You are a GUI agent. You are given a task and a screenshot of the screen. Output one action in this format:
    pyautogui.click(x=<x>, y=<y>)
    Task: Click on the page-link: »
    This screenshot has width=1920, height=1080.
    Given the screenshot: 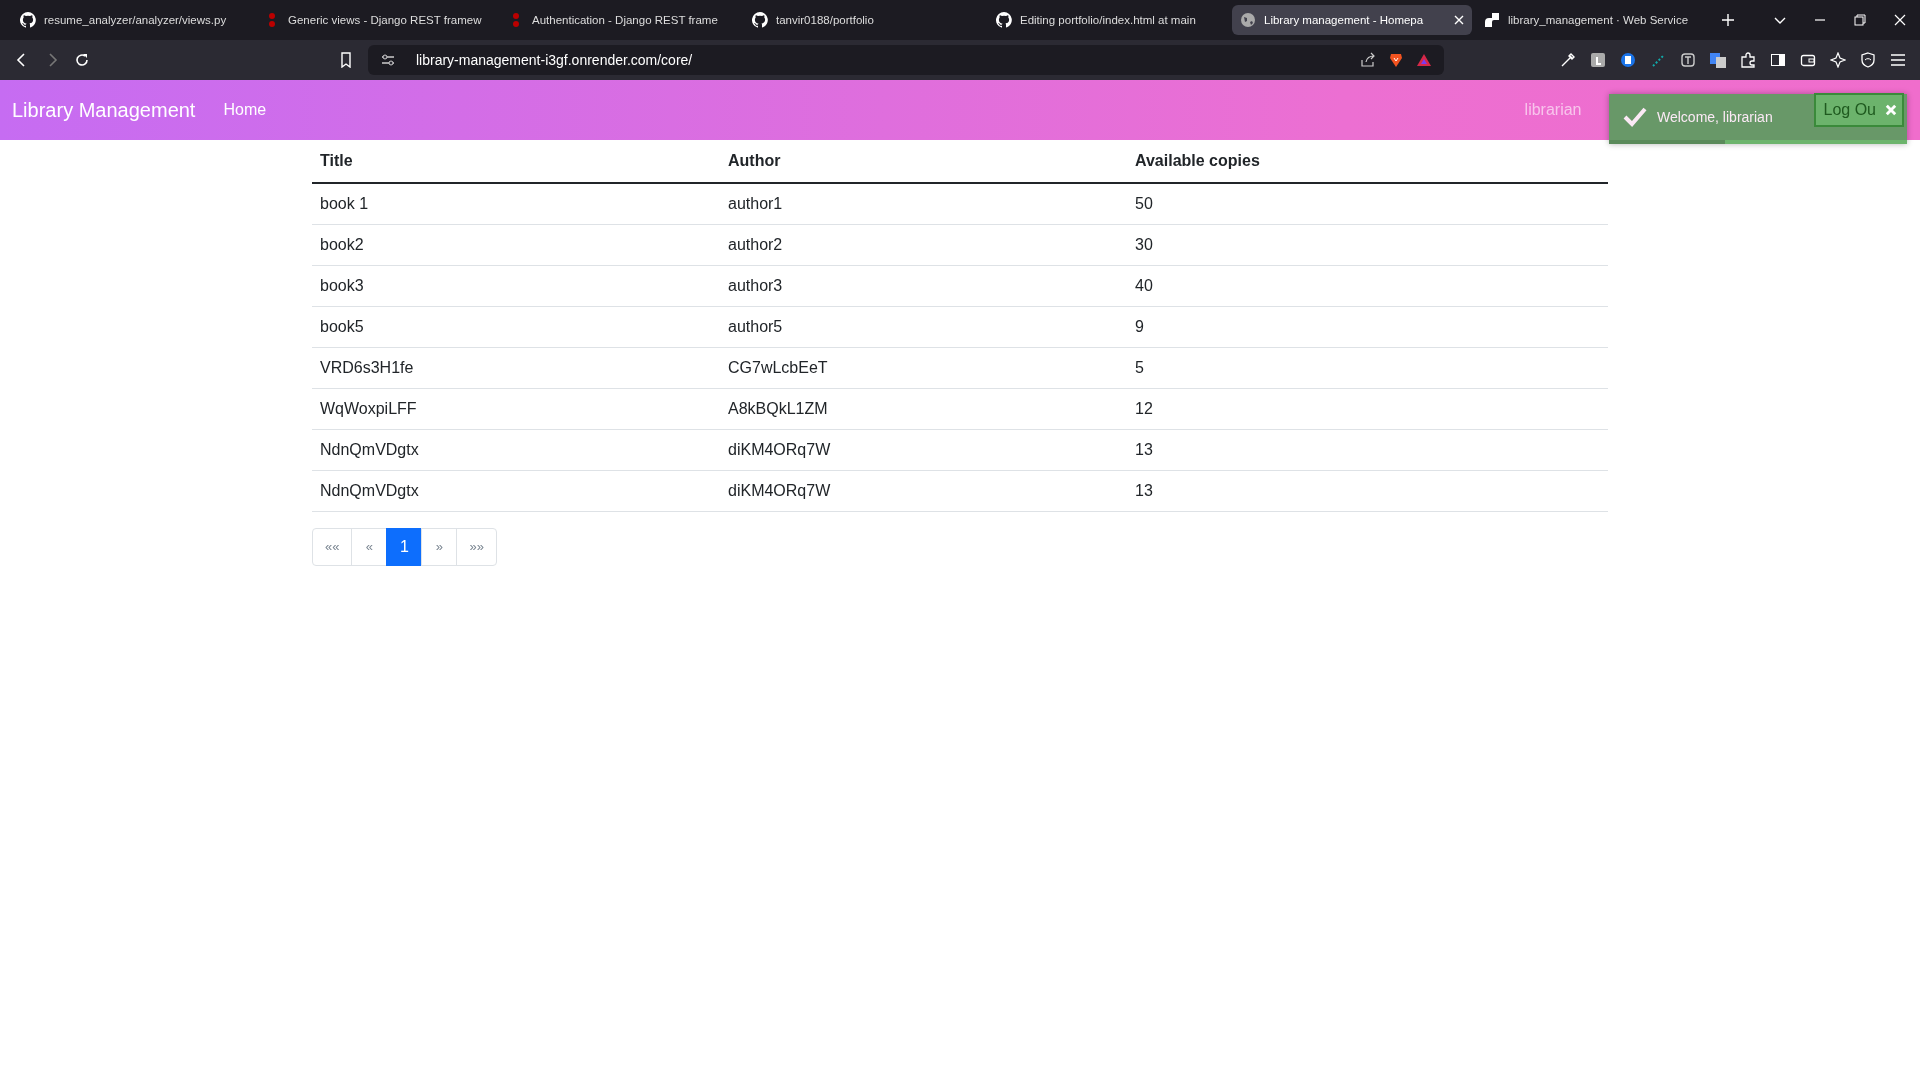 What is the action you would take?
    pyautogui.click(x=439, y=547)
    